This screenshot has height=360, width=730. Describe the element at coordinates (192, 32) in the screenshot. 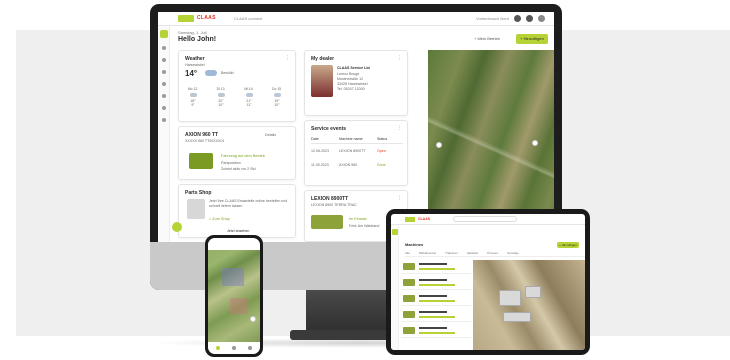

I see `date-label: Samstag, 1. Juli` at that location.